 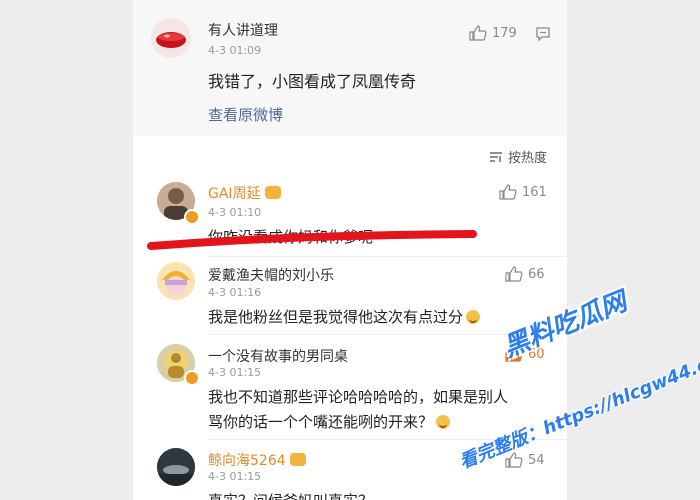 I want to click on comment-text-line-1: 我也不知道那些评论哈哈哈哈的，如果是别人, so click(x=358, y=397).